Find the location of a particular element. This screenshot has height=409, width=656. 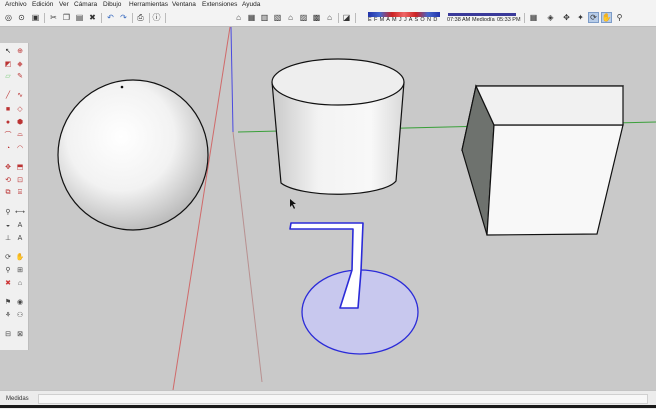

walk-icon: ⚘ is located at coordinates (8, 315).